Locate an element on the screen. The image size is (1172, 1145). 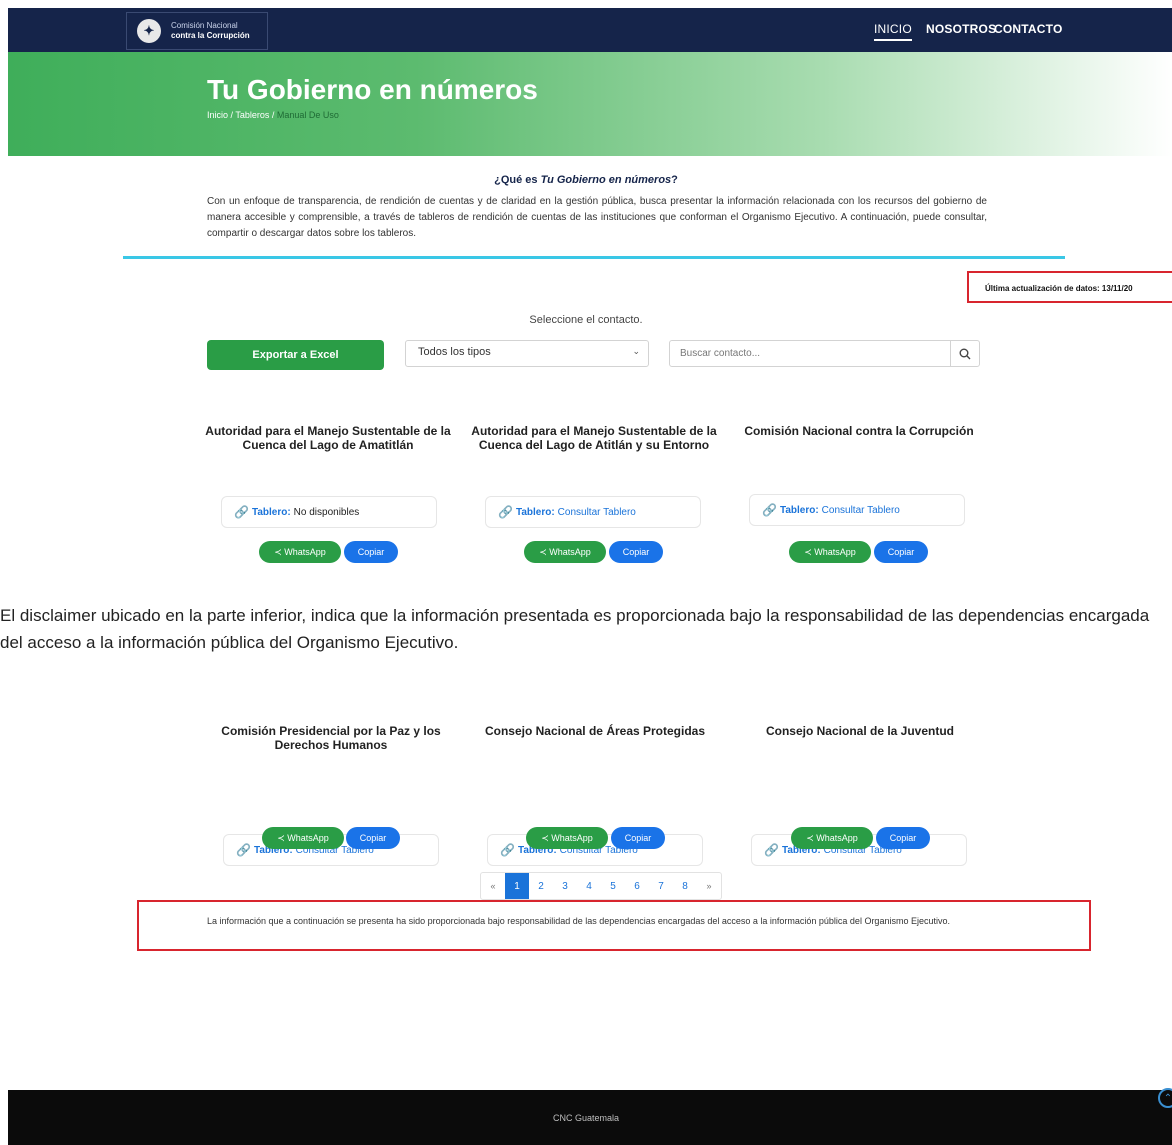
type-select-value: Todos los tipos is located at coordinates (454, 352).